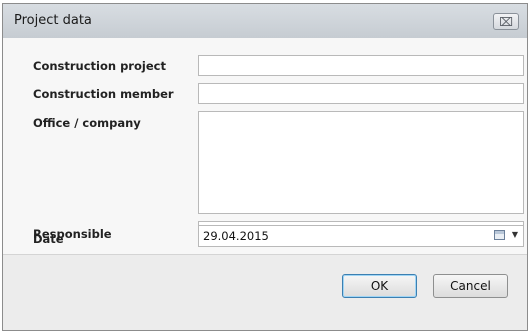  Describe the element at coordinates (103, 94) in the screenshot. I see `construction-member-label: Construction member` at that location.